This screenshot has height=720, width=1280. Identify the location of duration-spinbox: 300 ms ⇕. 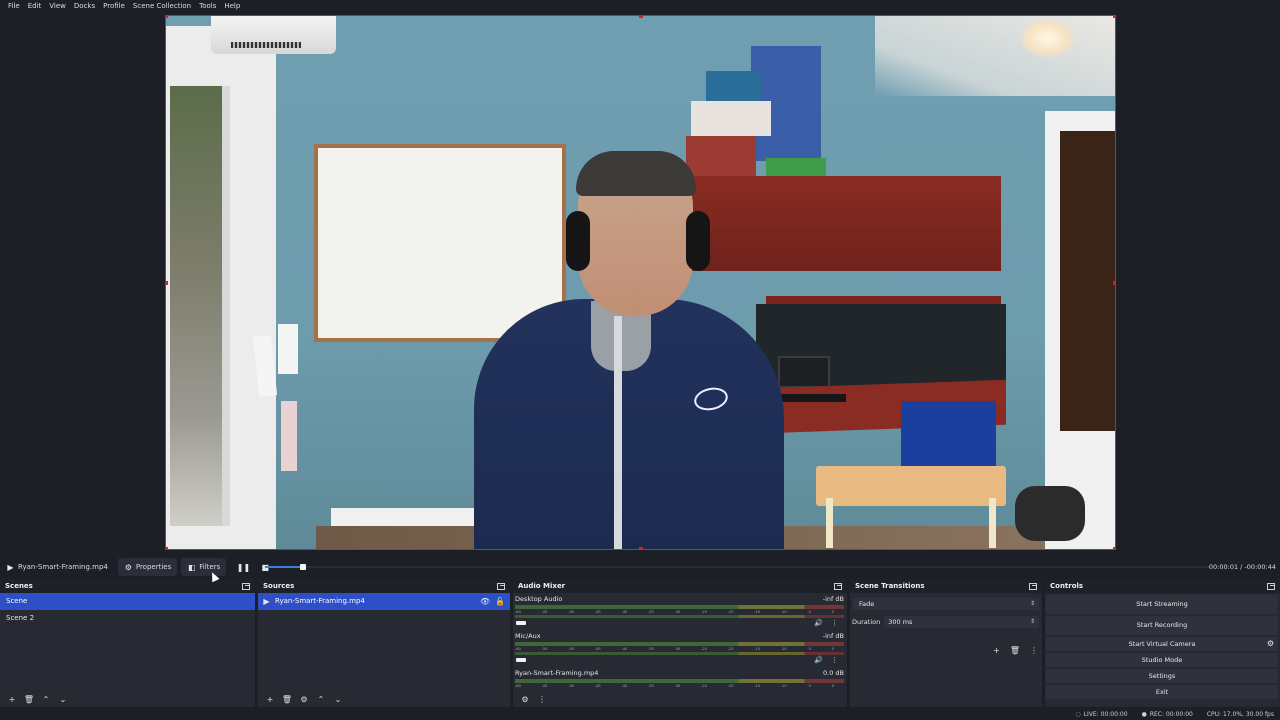
(961, 622).